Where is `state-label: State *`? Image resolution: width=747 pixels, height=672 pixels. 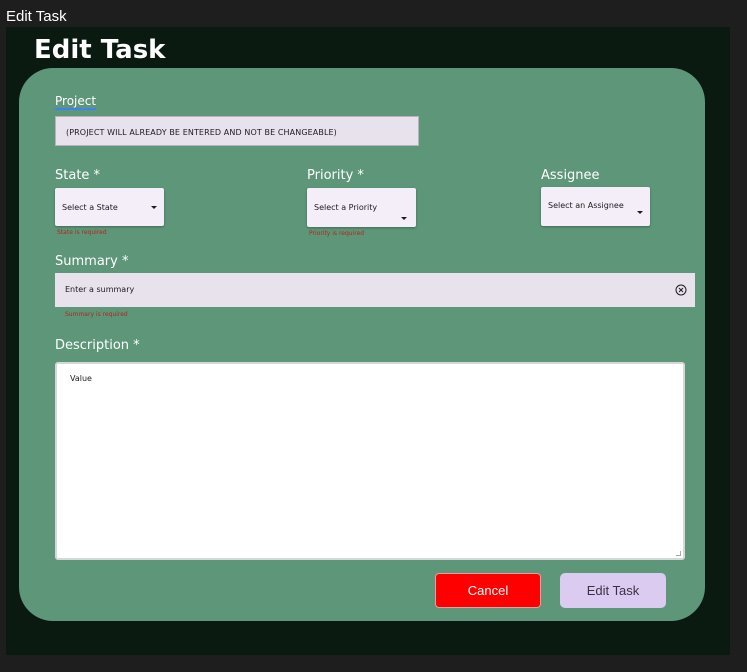 state-label: State * is located at coordinates (78, 175).